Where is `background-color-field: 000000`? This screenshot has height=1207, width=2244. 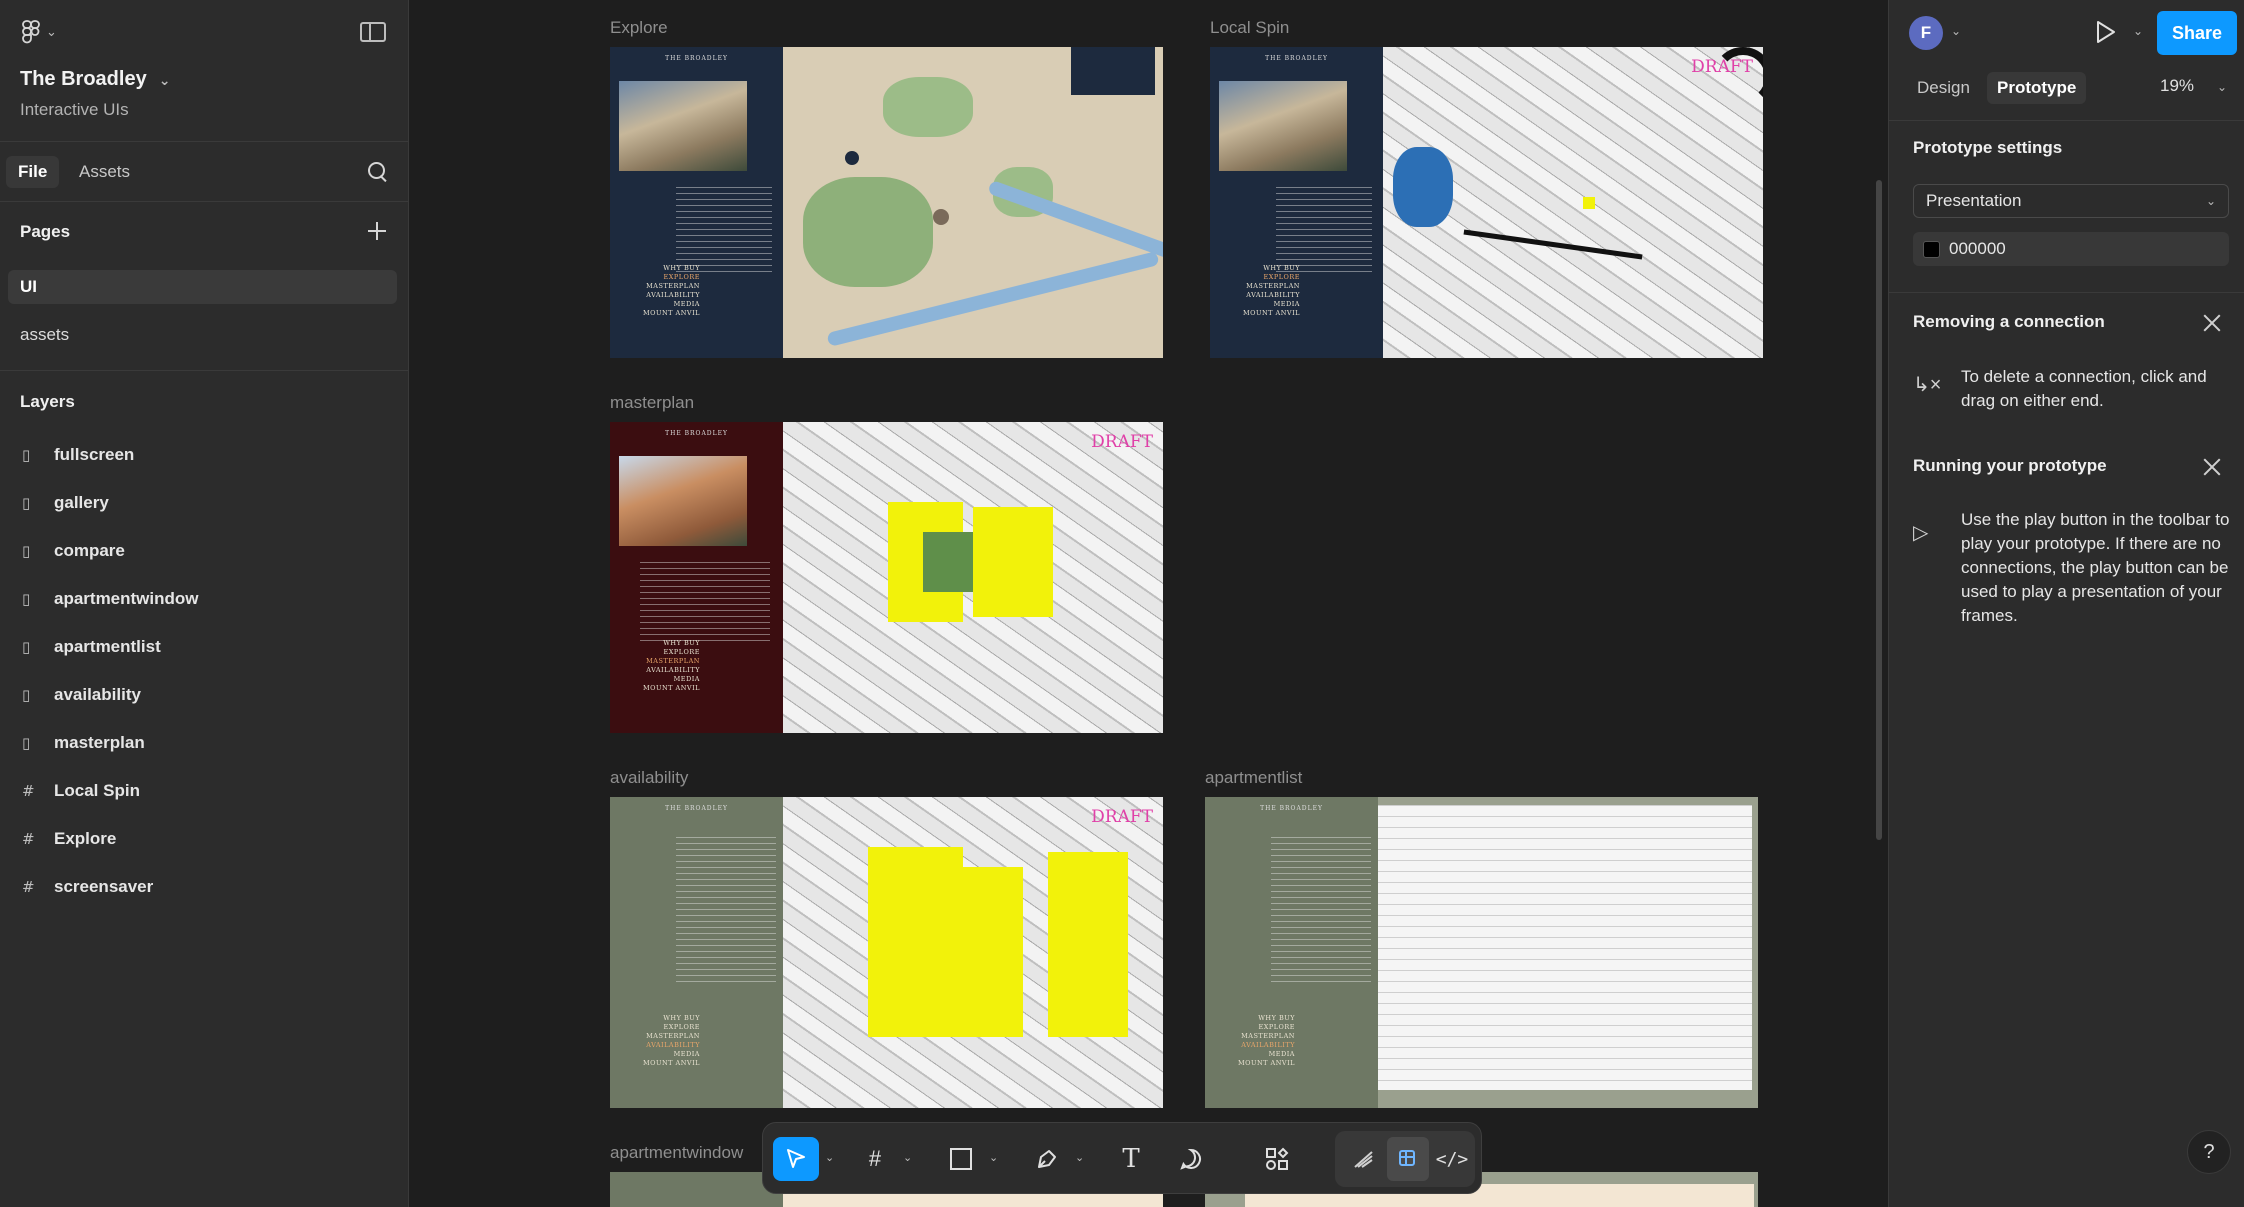 background-color-field: 000000 is located at coordinates (2071, 249).